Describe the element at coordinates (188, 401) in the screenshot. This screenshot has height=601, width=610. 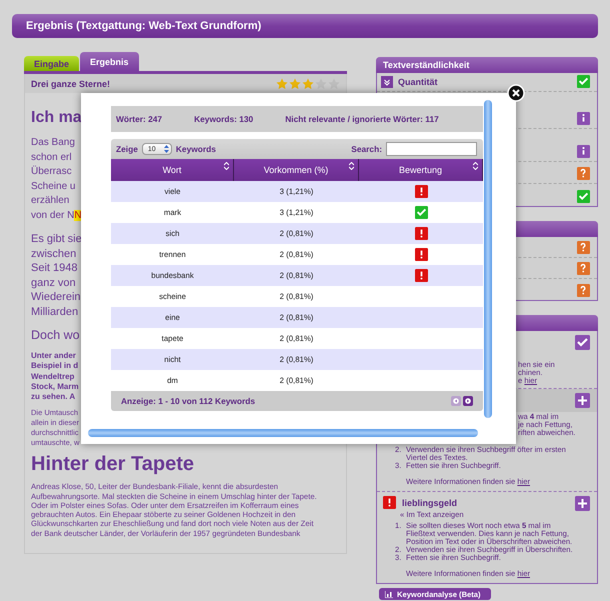
I see `pagination-info: Anzeige: 1 - 10 von 112 Keywords` at that location.